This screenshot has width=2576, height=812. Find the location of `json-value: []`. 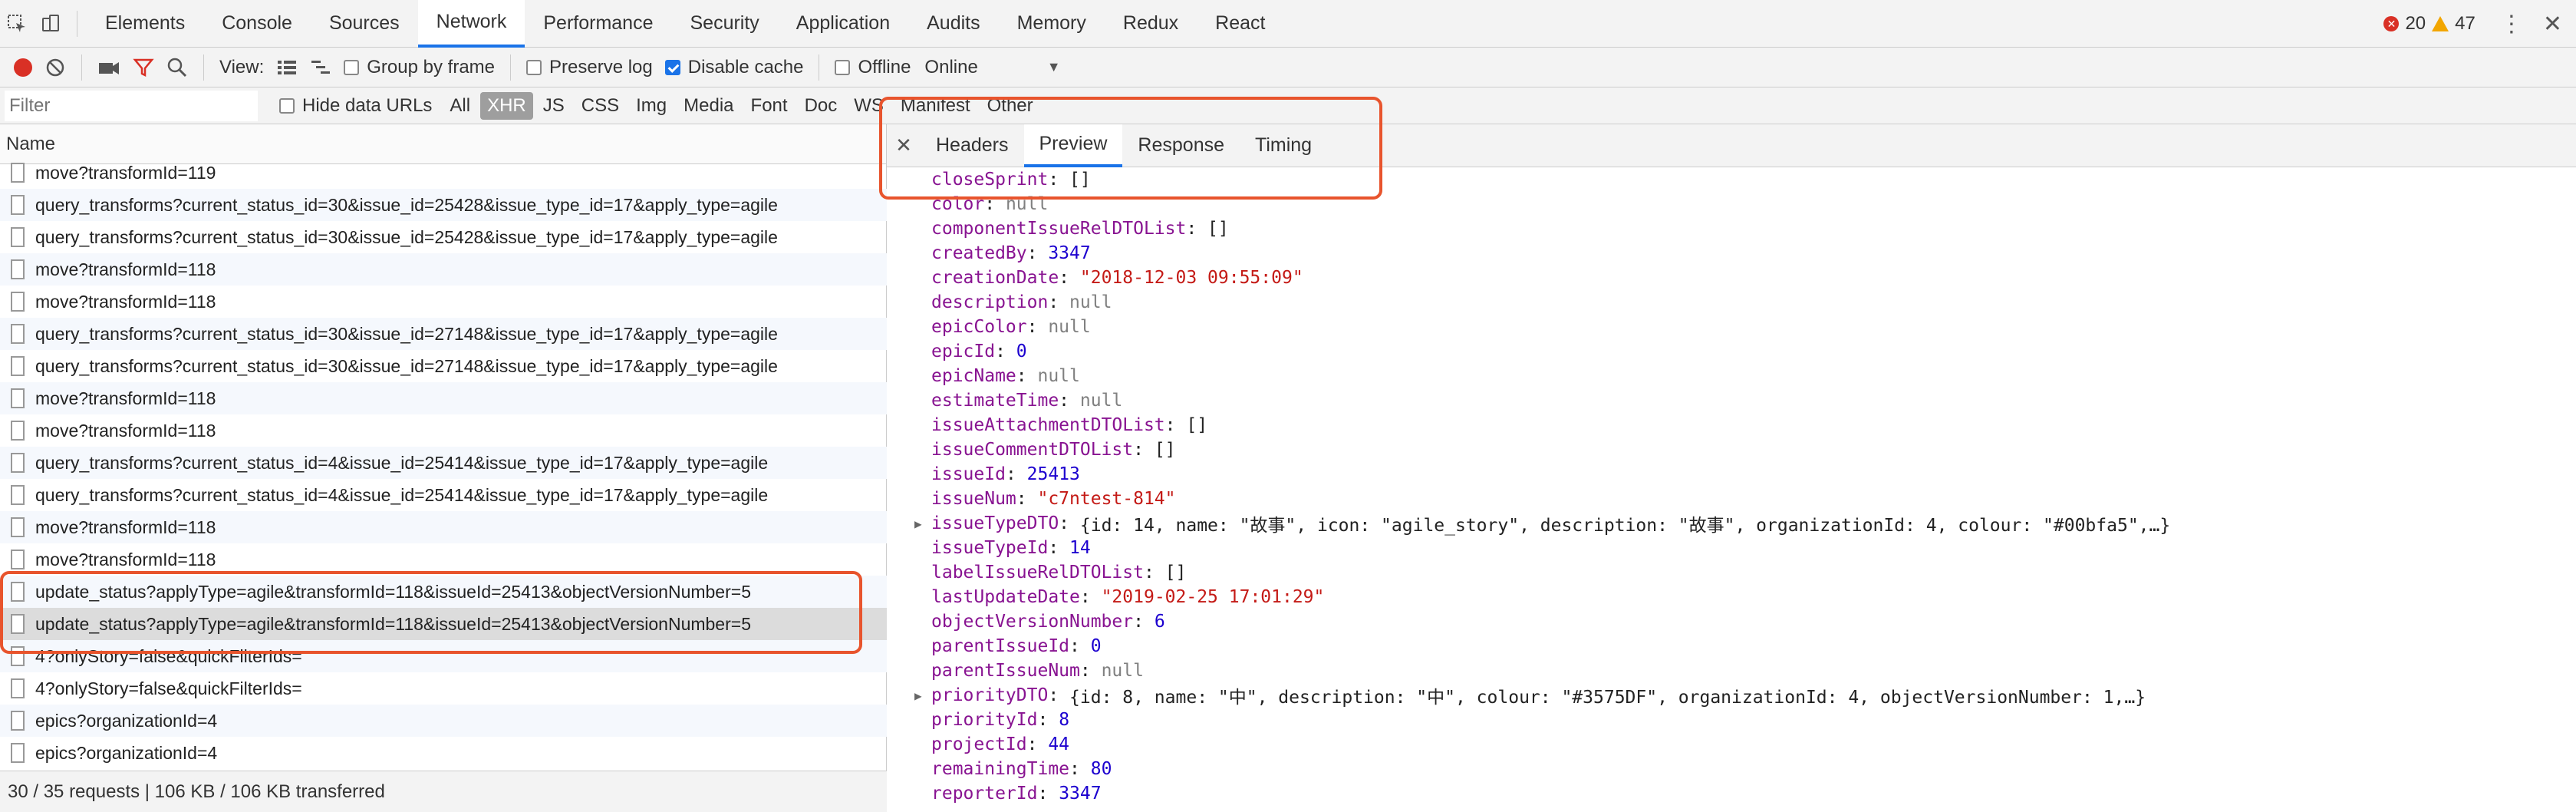

json-value: [] is located at coordinates (1197, 425).